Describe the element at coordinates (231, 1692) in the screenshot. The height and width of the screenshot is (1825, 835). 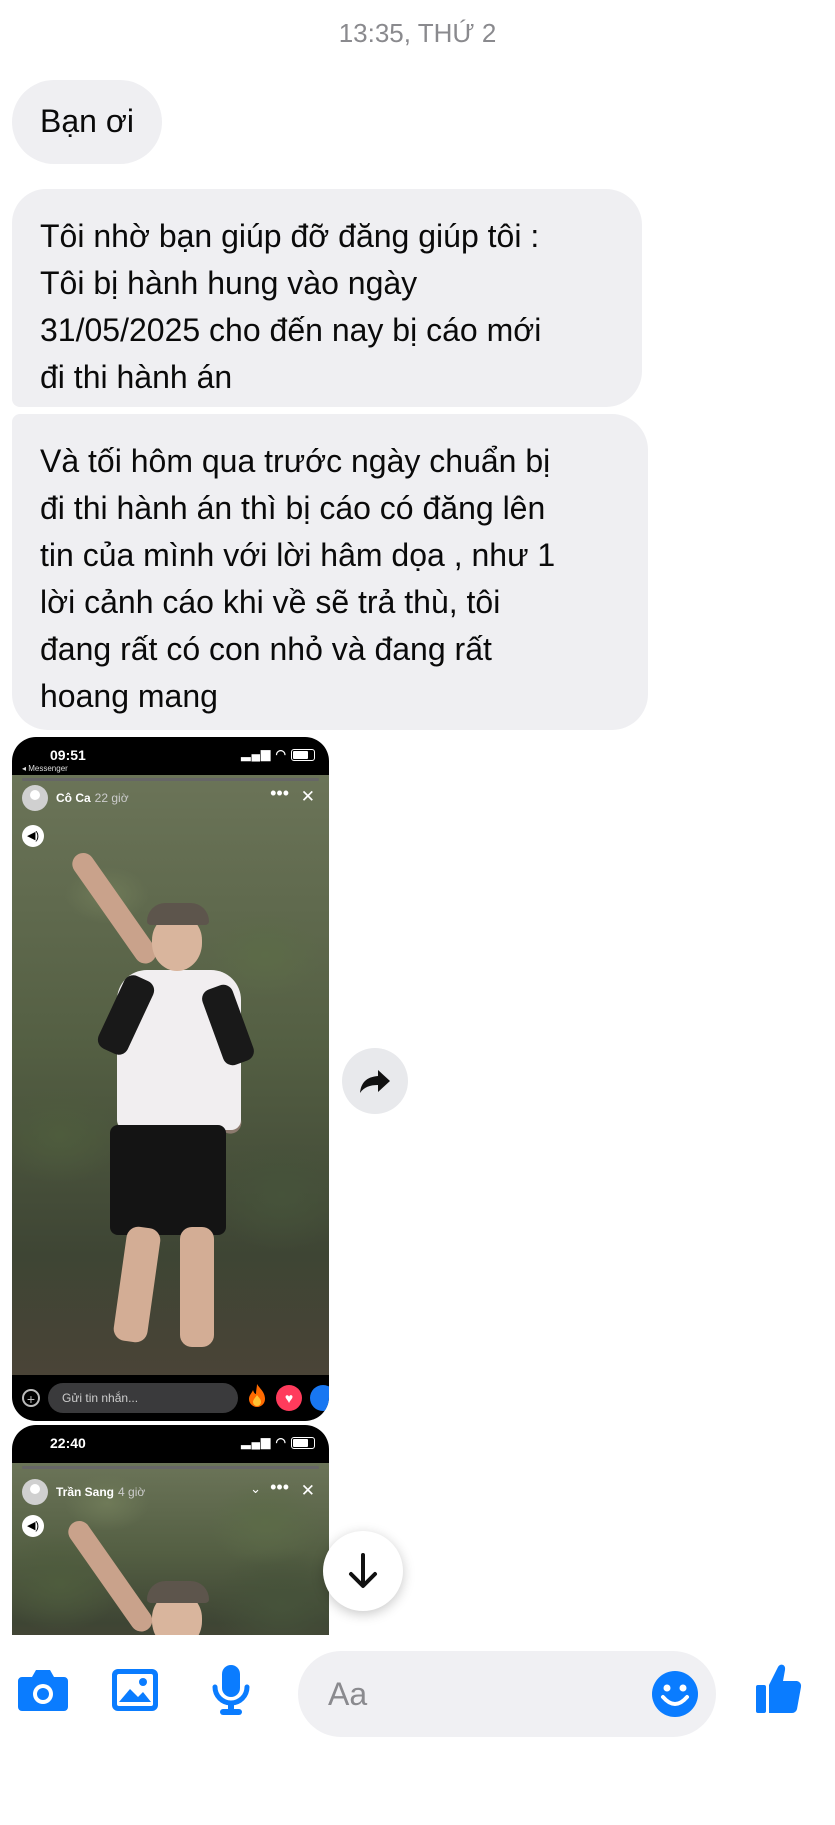
I see `microphone-icon` at that location.